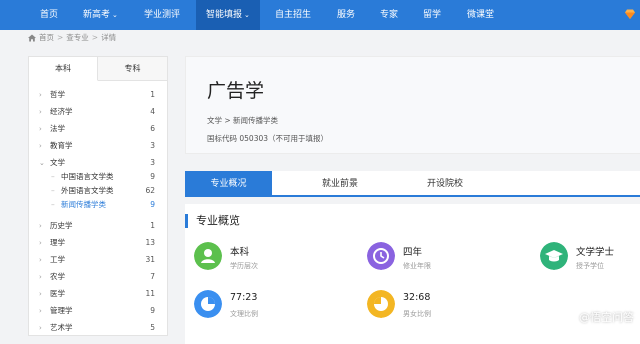 The height and width of the screenshot is (344, 640). I want to click on nav-item-experts: 专家, so click(389, 15).